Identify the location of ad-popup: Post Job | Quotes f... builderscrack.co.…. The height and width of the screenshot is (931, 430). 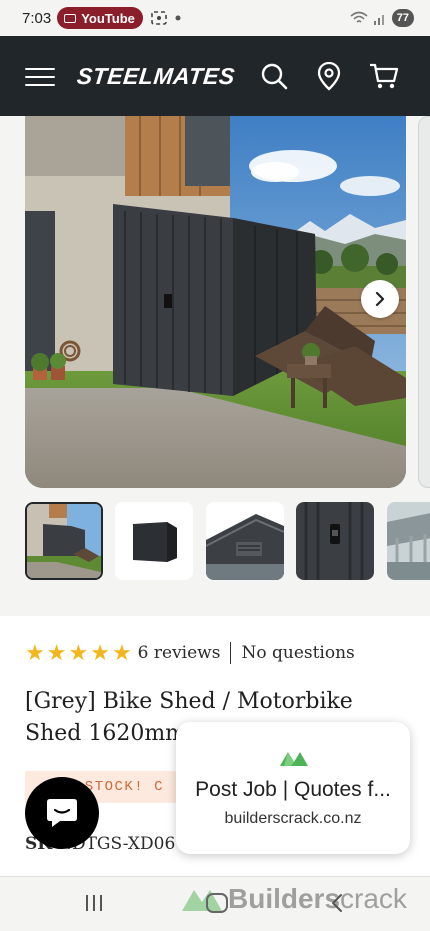
(293, 788).